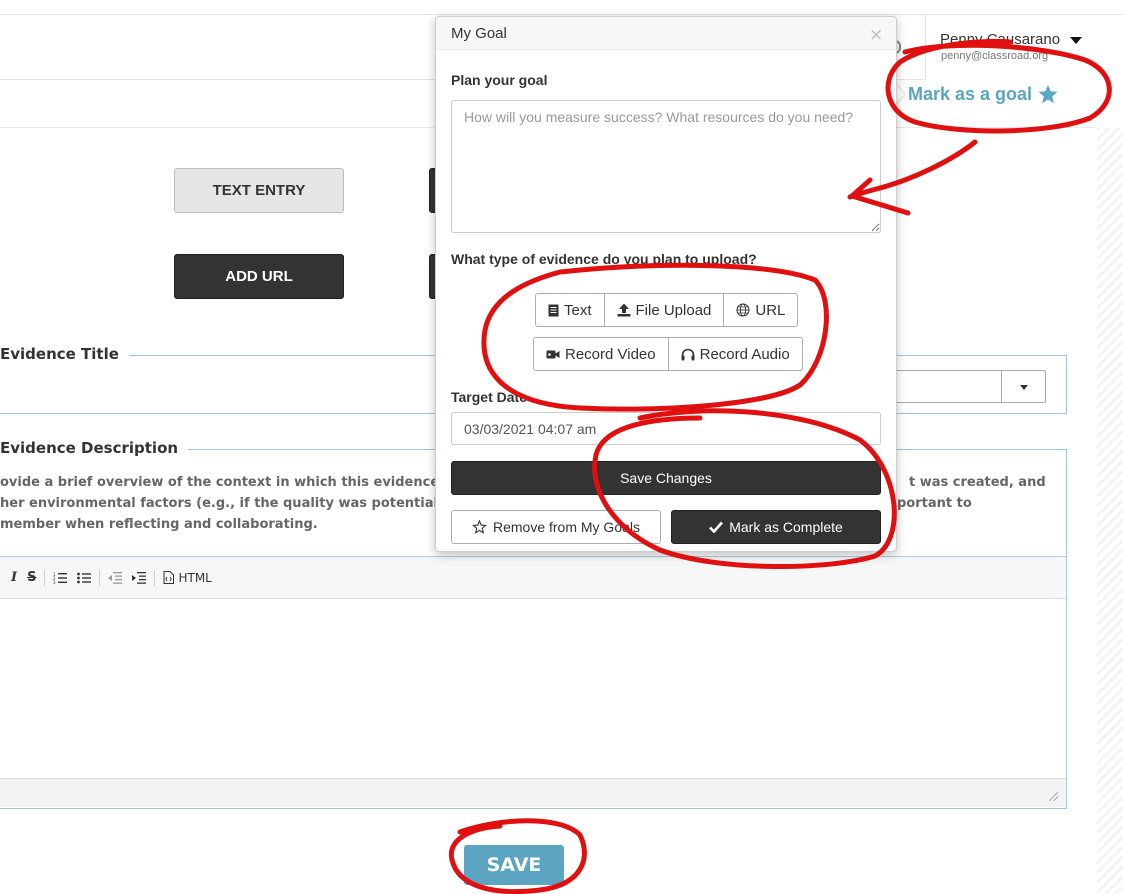 This screenshot has width=1123, height=894. Describe the element at coordinates (624, 310) in the screenshot. I see `upload-icon` at that location.